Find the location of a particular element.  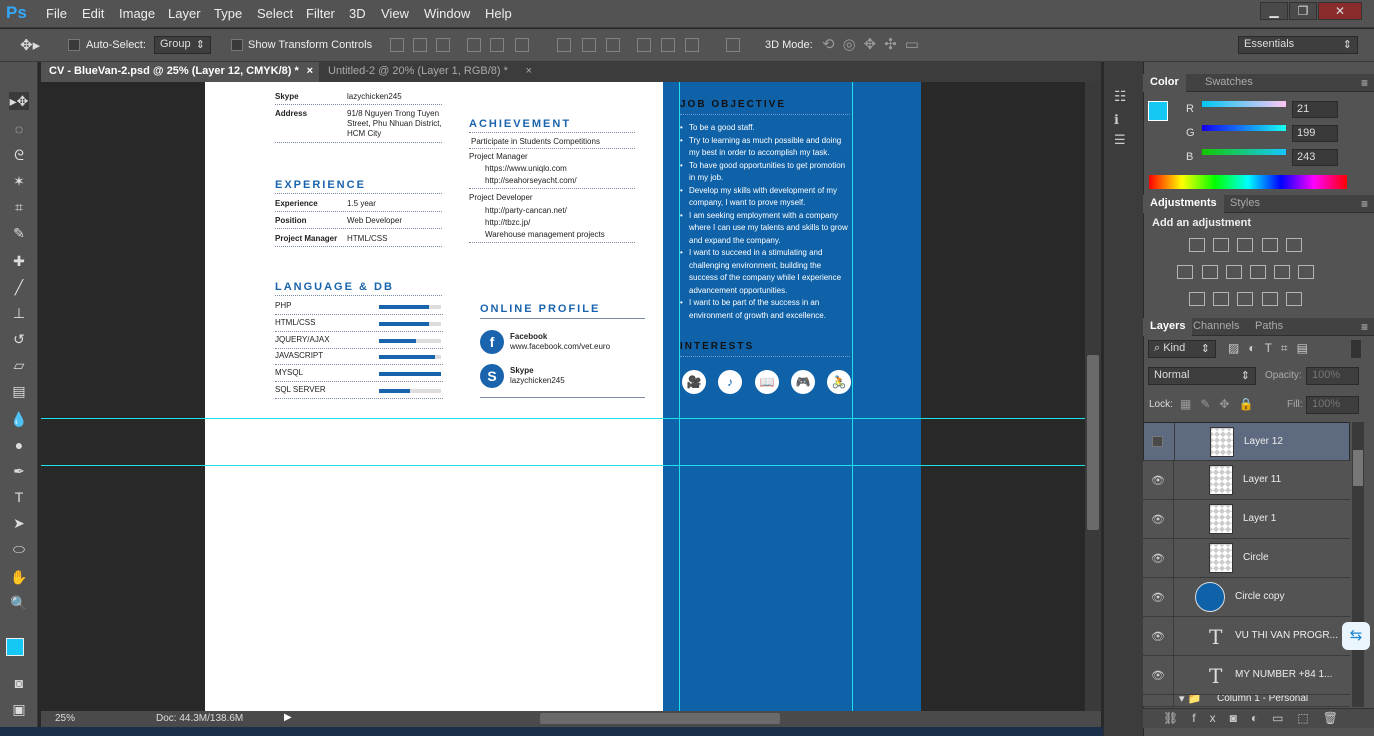

layer-row: 👁▾ 📁Column 1 - Personal is located at coordinates (1246, 701).